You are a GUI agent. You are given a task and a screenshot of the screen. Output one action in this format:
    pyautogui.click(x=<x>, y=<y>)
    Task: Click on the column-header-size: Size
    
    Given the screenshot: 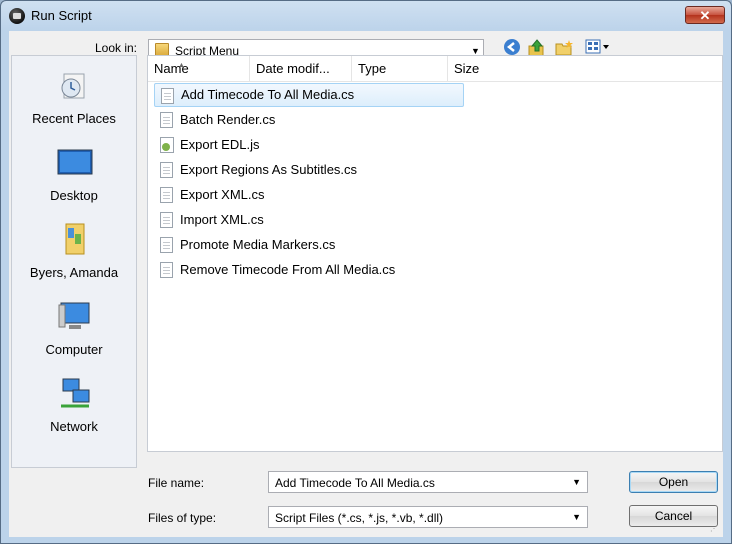 What is the action you would take?
    pyautogui.click(x=484, y=68)
    